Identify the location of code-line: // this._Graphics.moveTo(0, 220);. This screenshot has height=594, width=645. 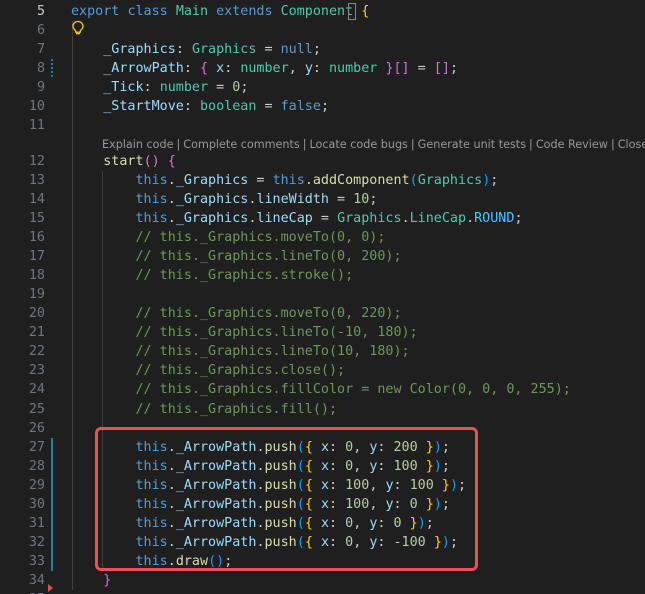
(236, 313).